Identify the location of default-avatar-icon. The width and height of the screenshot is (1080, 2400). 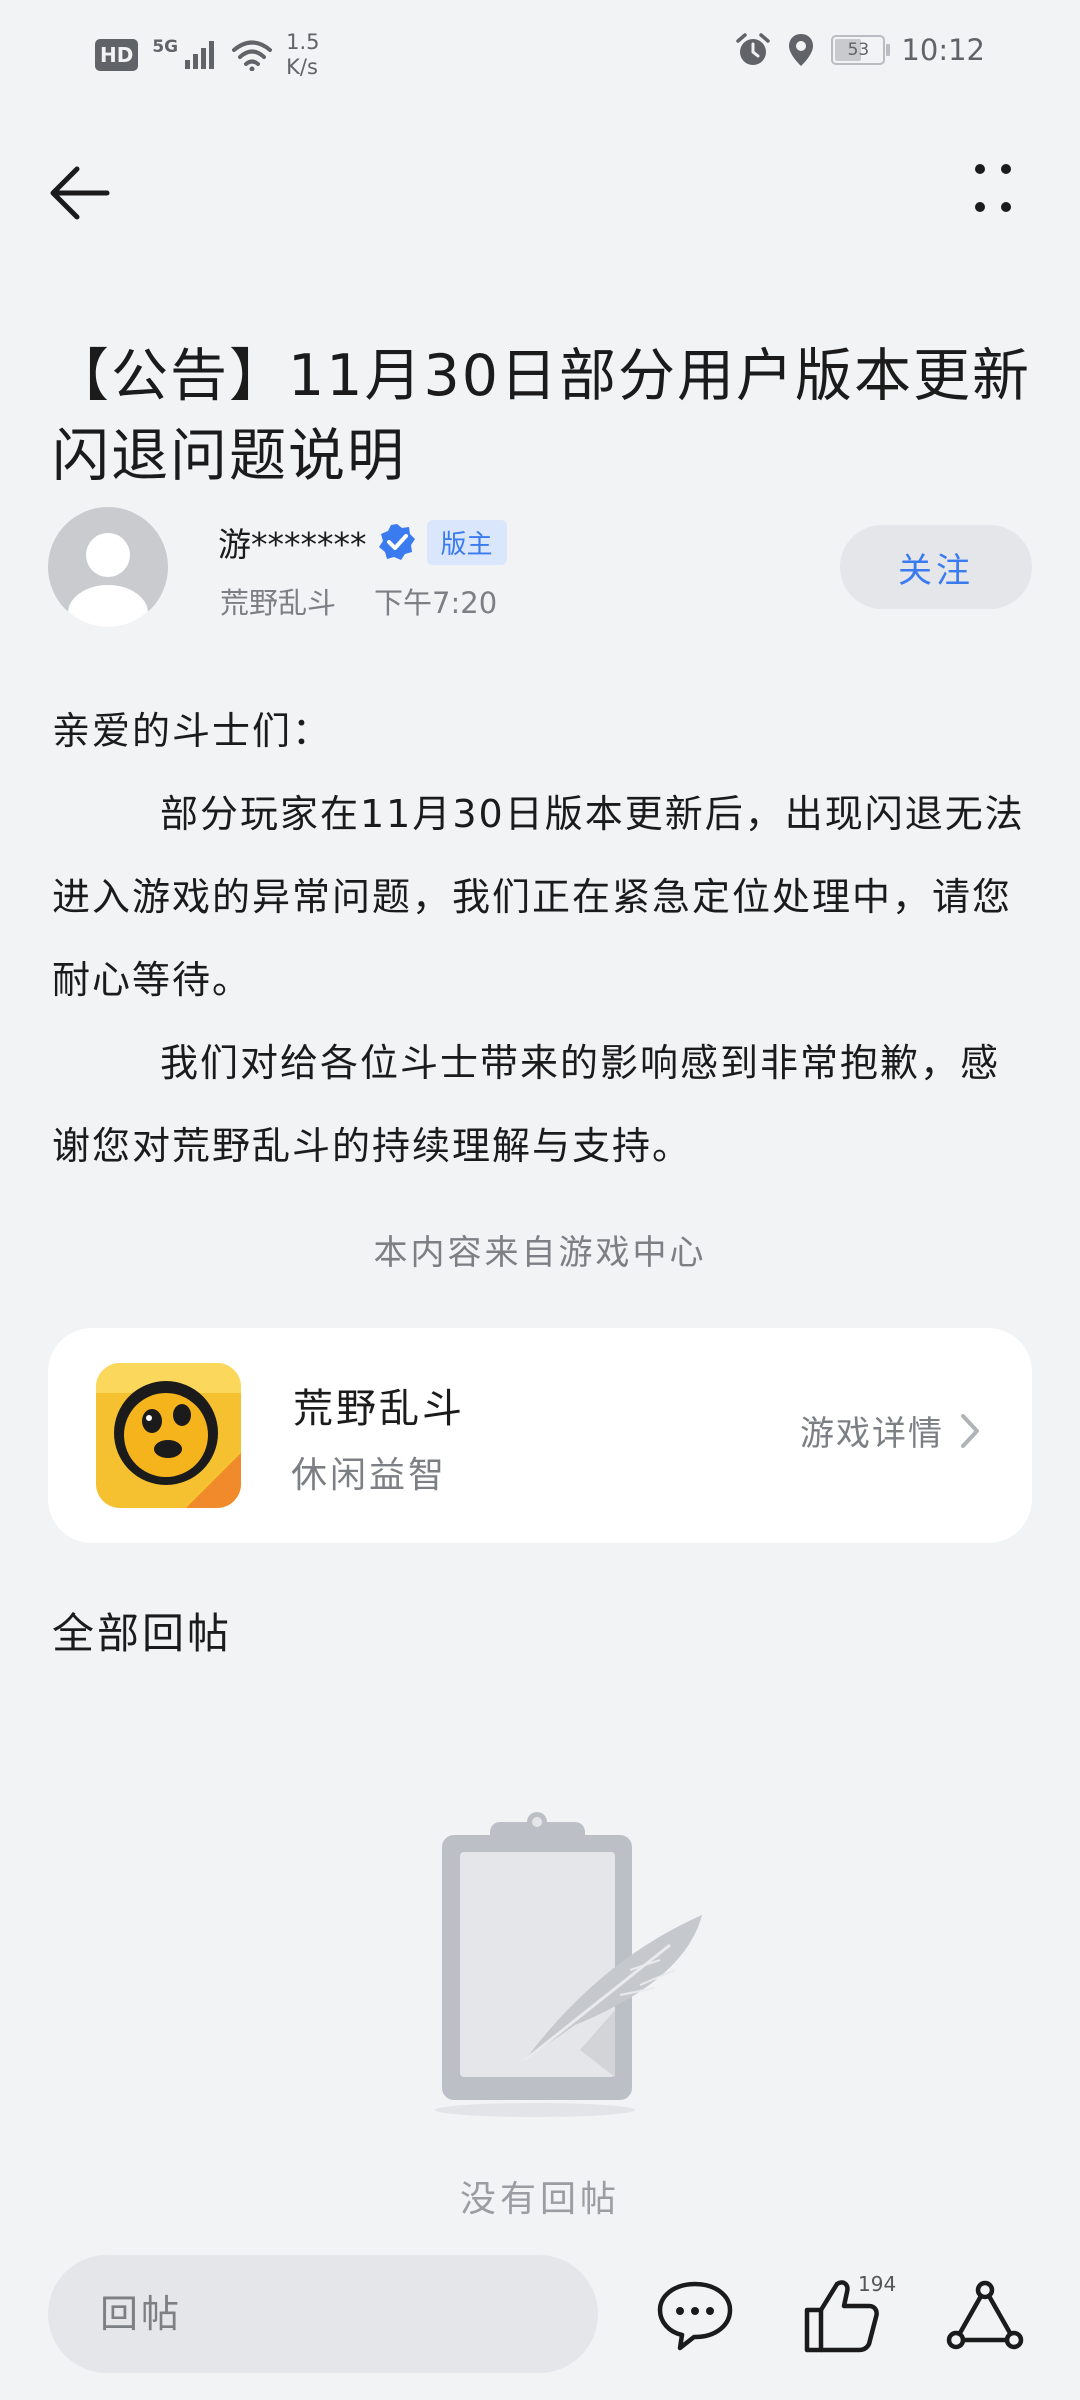
(108, 580).